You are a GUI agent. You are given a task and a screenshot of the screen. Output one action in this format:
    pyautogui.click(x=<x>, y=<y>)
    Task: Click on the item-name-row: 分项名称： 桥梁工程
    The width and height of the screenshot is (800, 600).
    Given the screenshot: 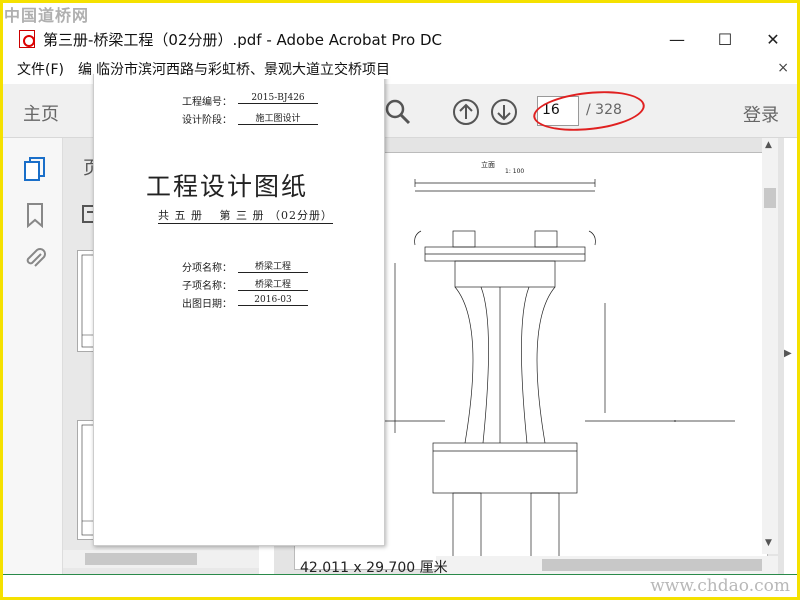 What is the action you would take?
    pyautogui.click(x=245, y=266)
    